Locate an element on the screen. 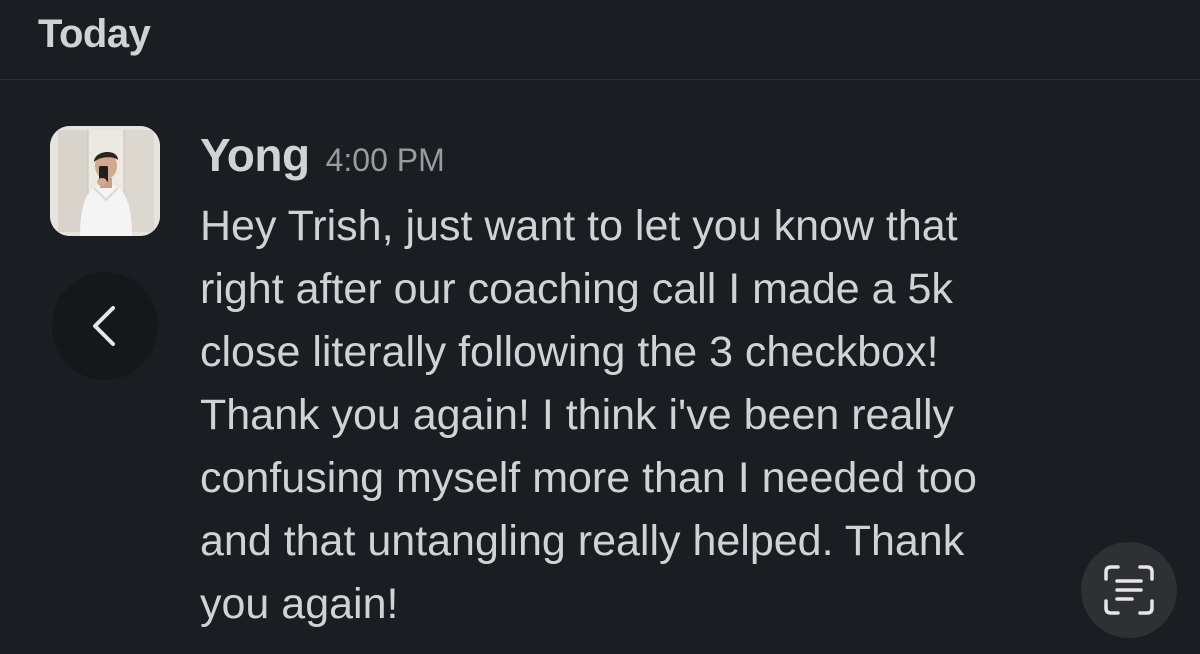 The height and width of the screenshot is (654, 1200). sender-name: Yong is located at coordinates (255, 155).